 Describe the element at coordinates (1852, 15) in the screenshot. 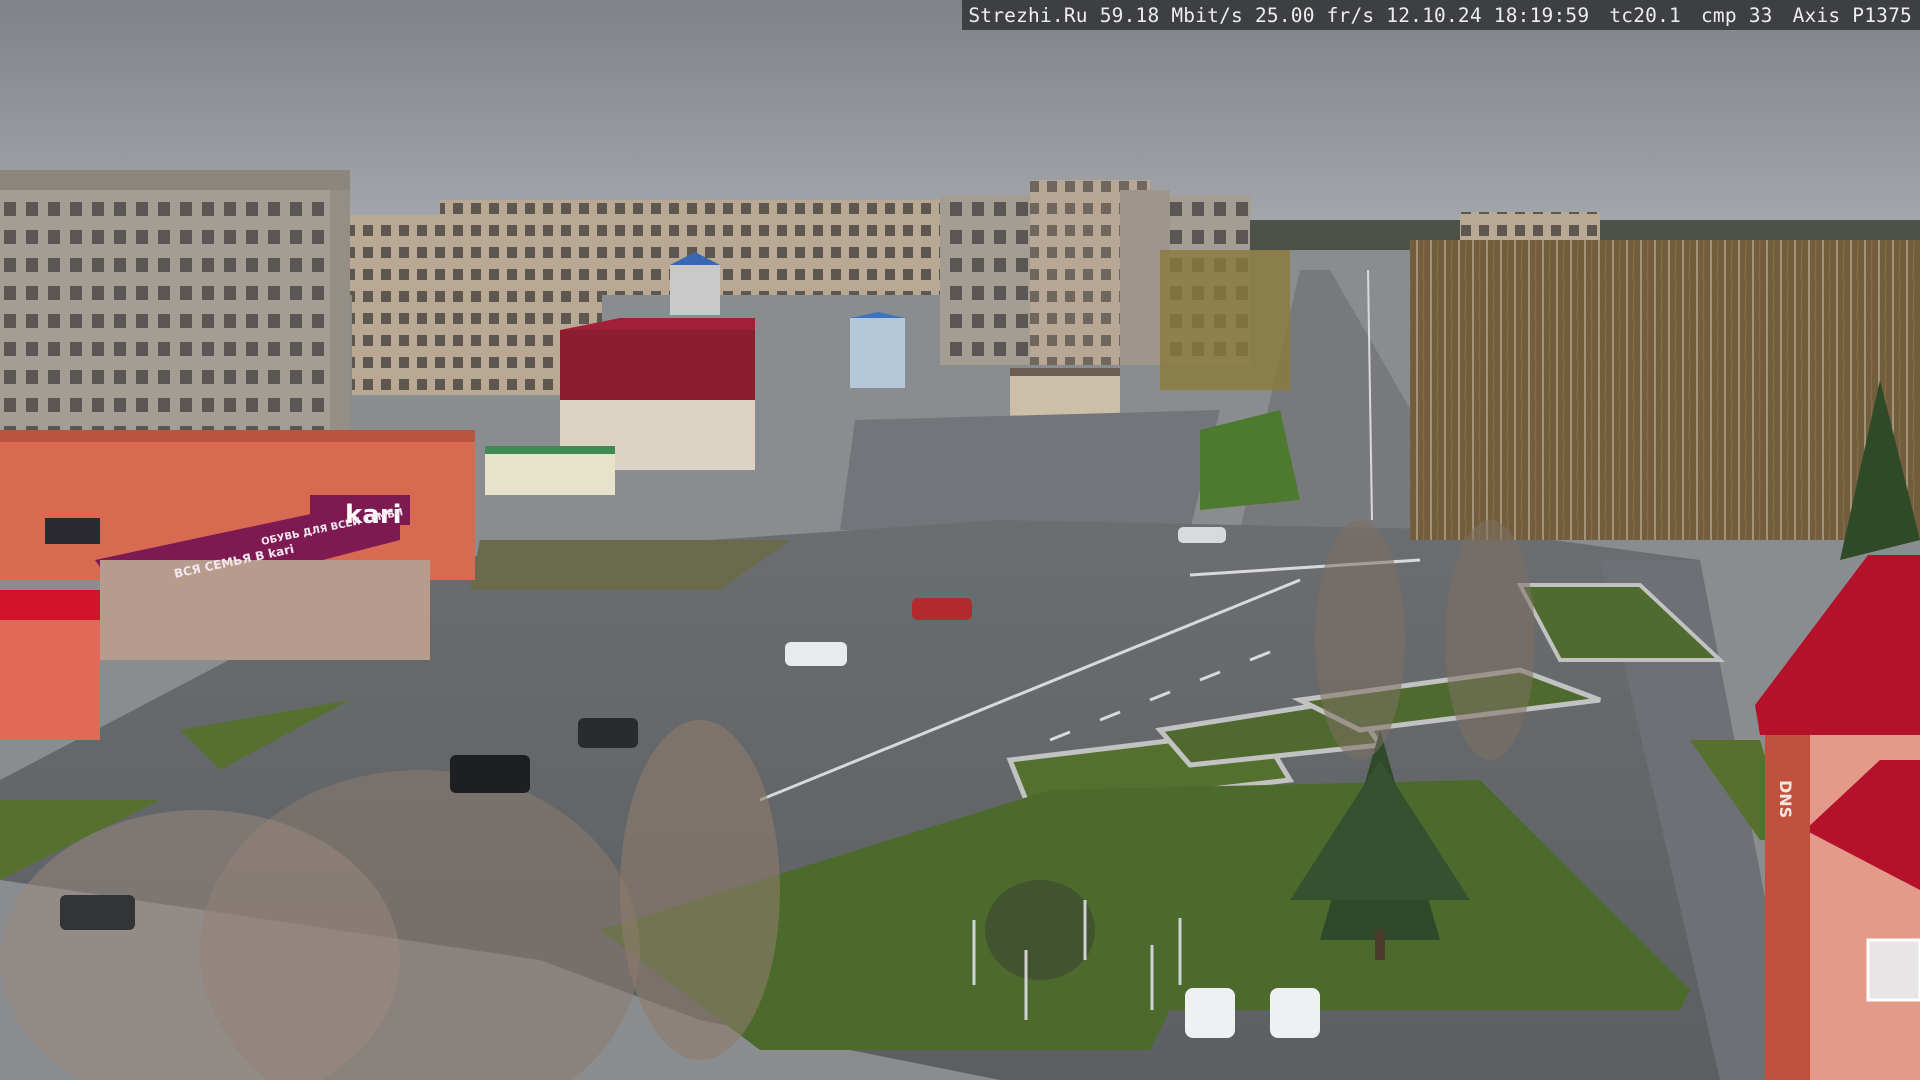

I see `camera-model-label: Axis P1375` at that location.